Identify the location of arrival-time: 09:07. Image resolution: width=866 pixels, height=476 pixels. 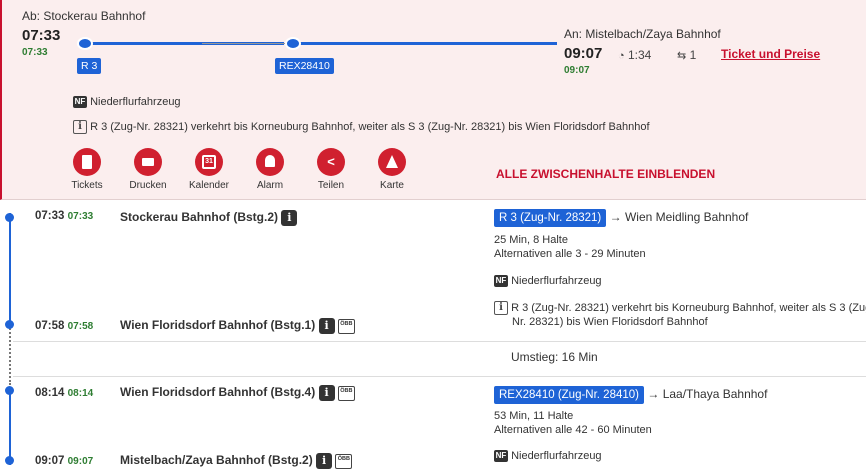
(583, 53).